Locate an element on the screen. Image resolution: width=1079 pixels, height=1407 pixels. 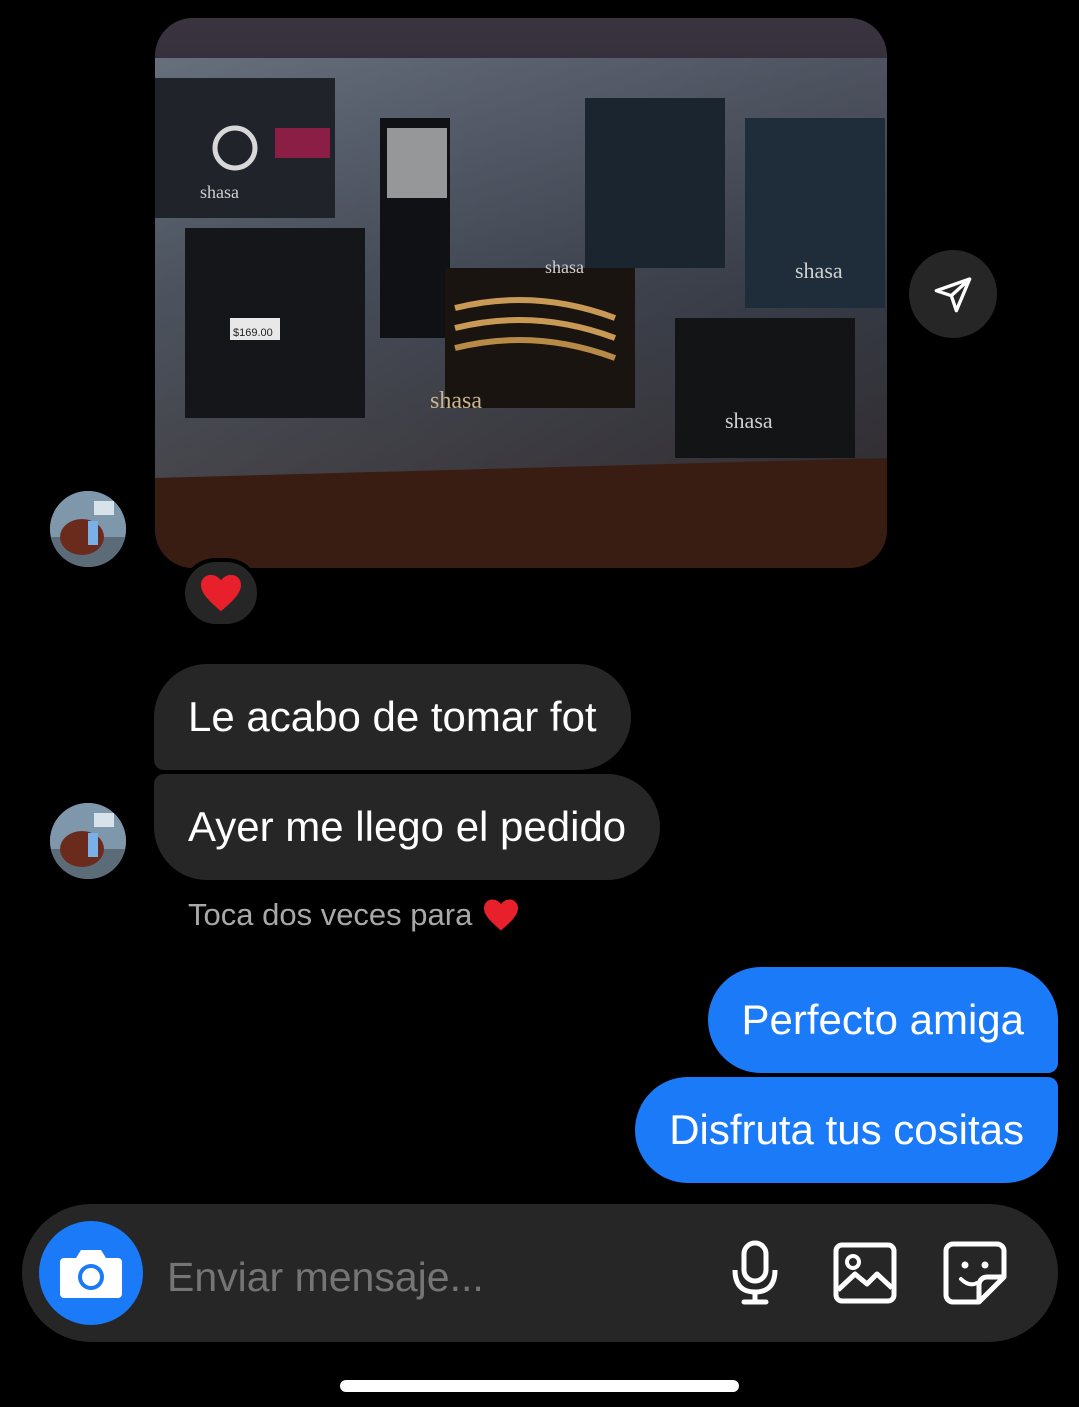
share-button is located at coordinates (953, 294).